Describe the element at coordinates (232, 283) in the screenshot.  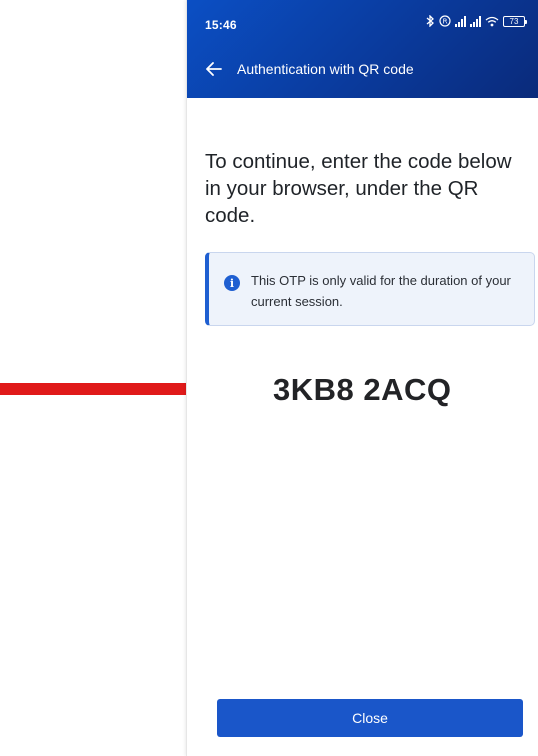
I see `info-icon: i` at that location.